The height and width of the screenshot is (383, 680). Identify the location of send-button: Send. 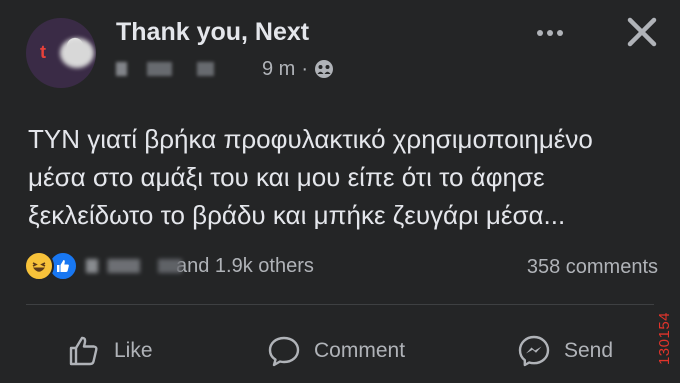
(564, 351).